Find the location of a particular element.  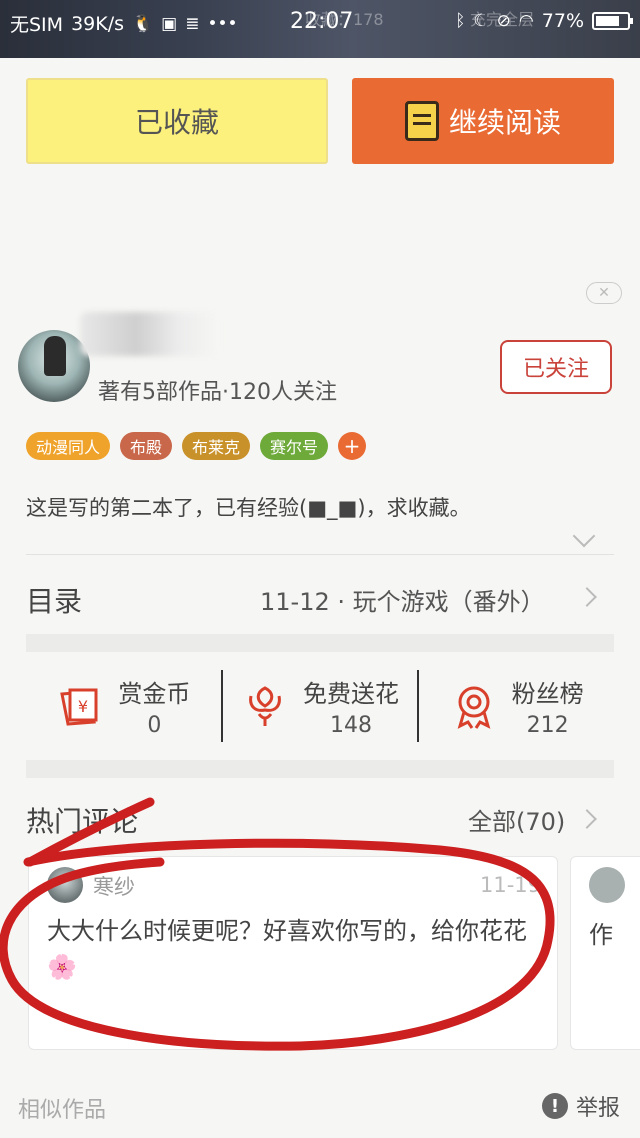

close-icon: ✕ is located at coordinates (604, 293).